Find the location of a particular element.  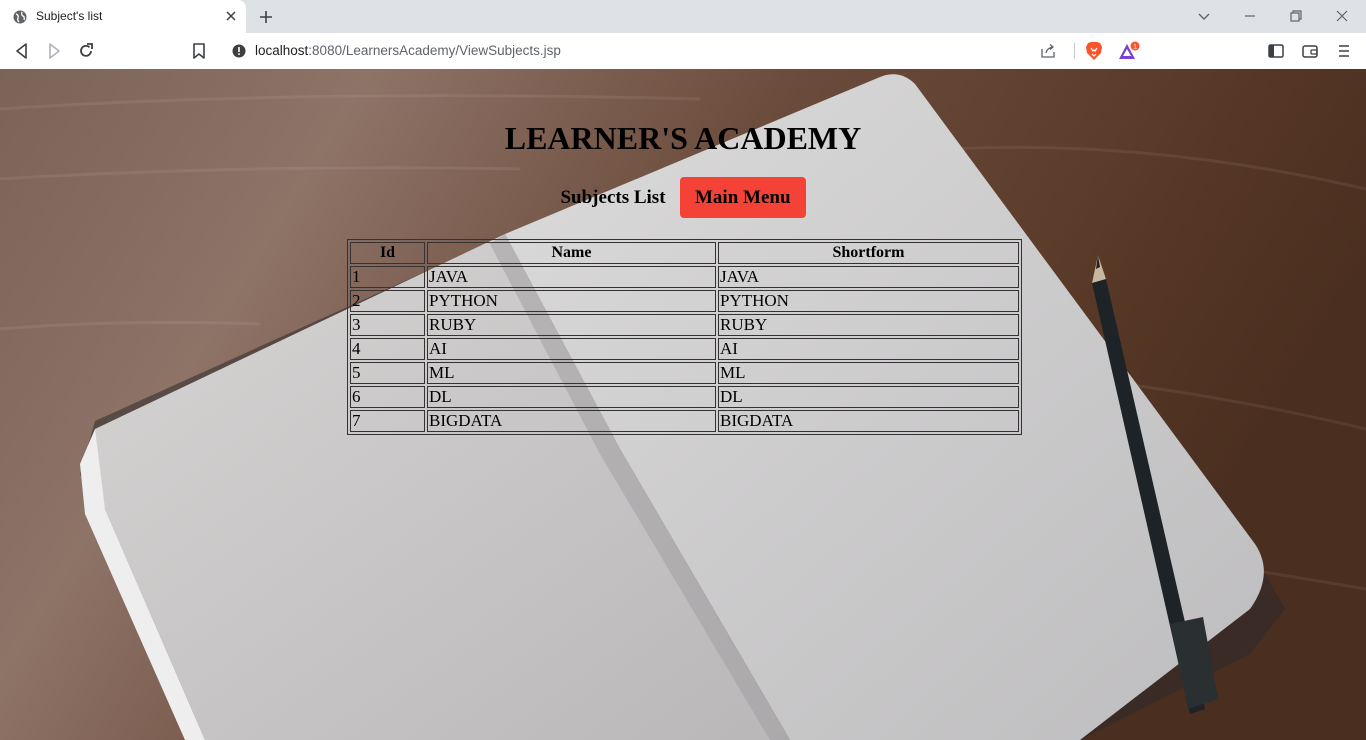

cell-name: PYTHON is located at coordinates (571, 301).